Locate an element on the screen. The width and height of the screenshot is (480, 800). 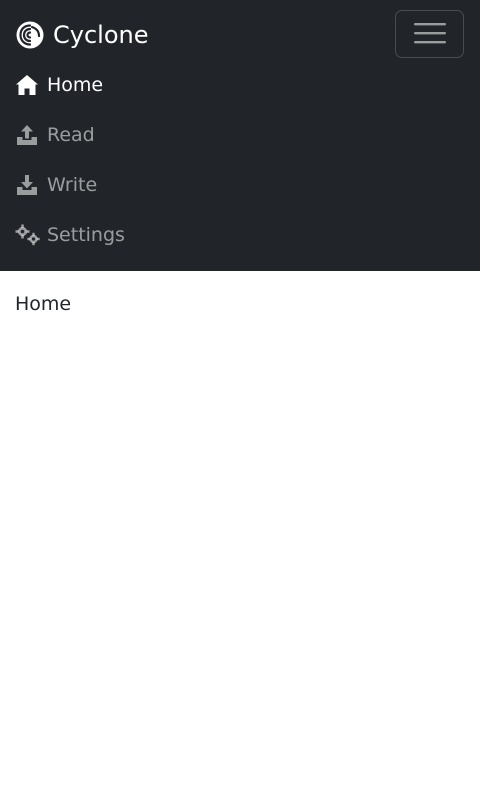
navbar-toggler-button is located at coordinates (429, 34).